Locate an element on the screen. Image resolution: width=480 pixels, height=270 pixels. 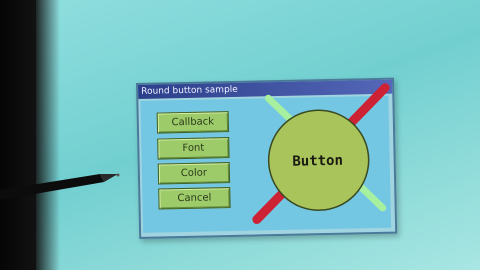
monitor-bezel is located at coordinates (30, 135).